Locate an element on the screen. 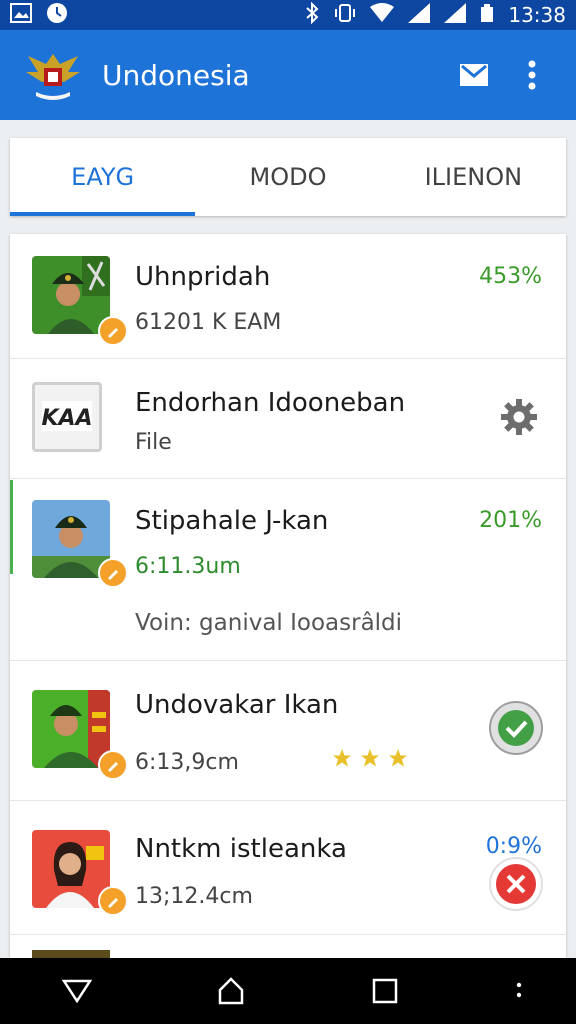 The width and height of the screenshot is (576, 1024). gallery-icon is located at coordinates (21, 15).